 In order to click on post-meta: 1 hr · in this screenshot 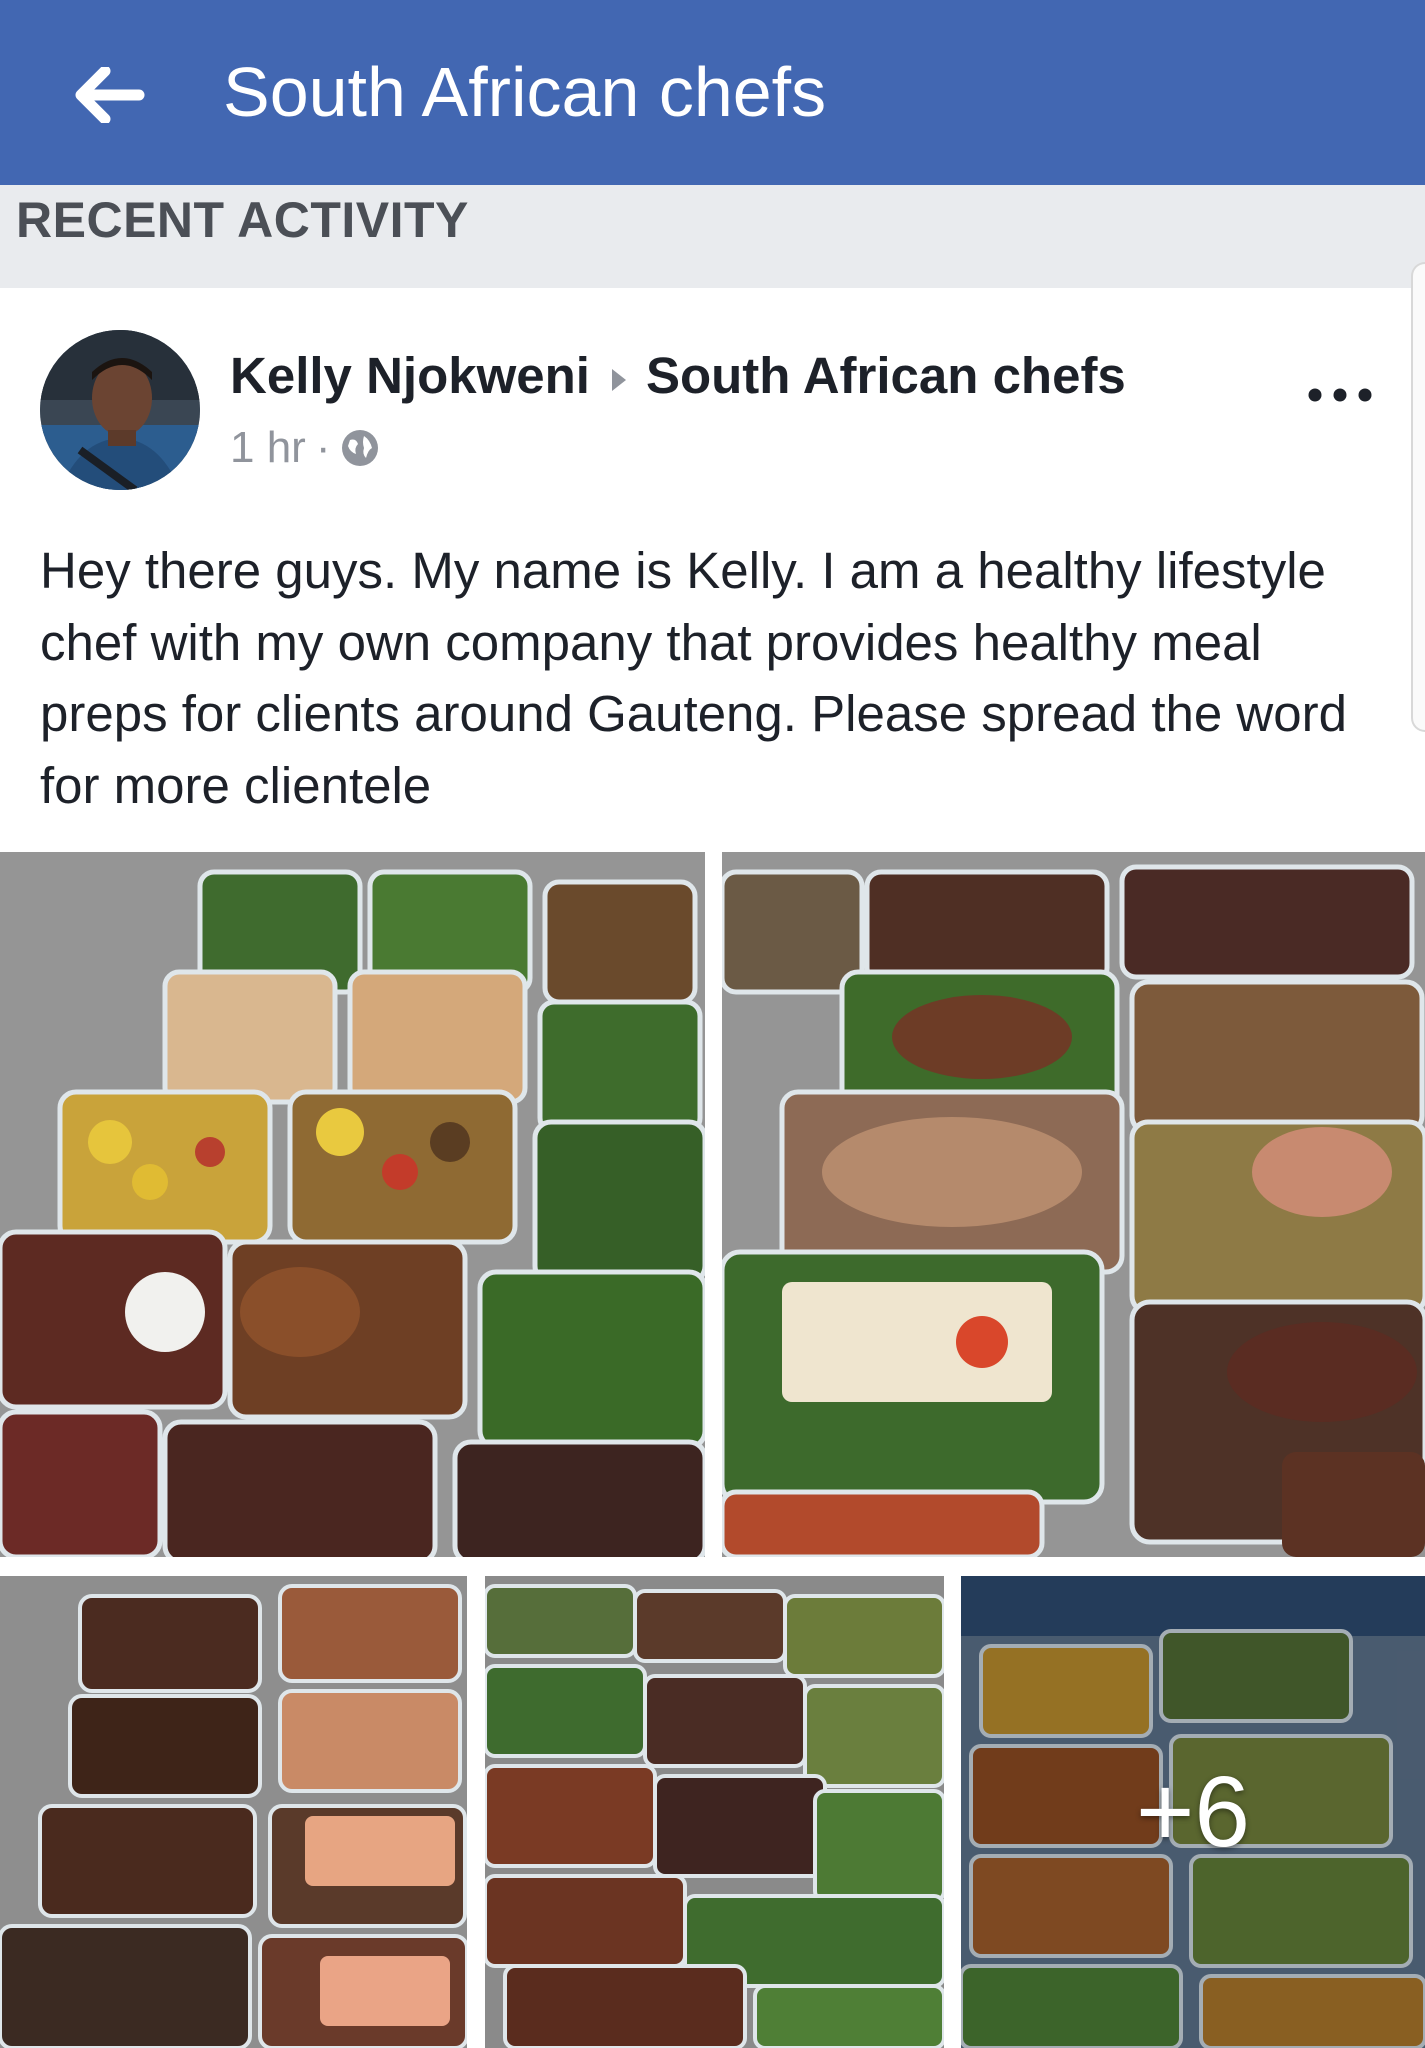, I will do `click(305, 448)`.